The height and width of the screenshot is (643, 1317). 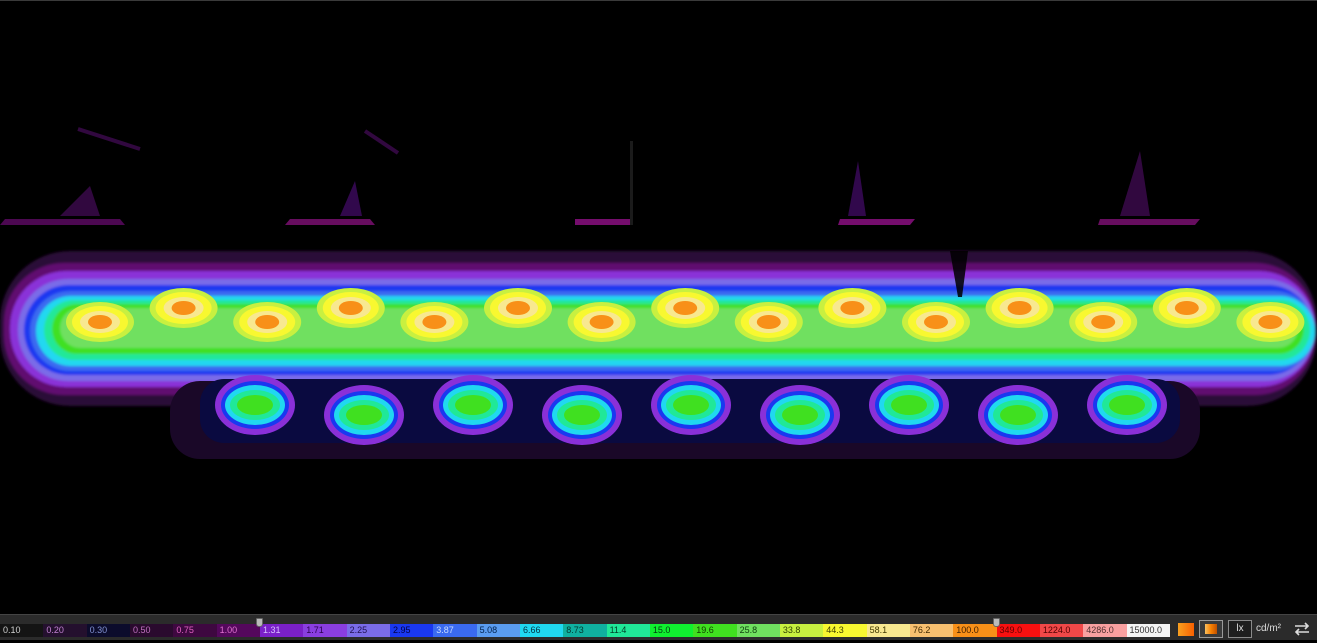 What do you see at coordinates (411, 630) in the screenshot?
I see `legend-step: 2.95` at bounding box center [411, 630].